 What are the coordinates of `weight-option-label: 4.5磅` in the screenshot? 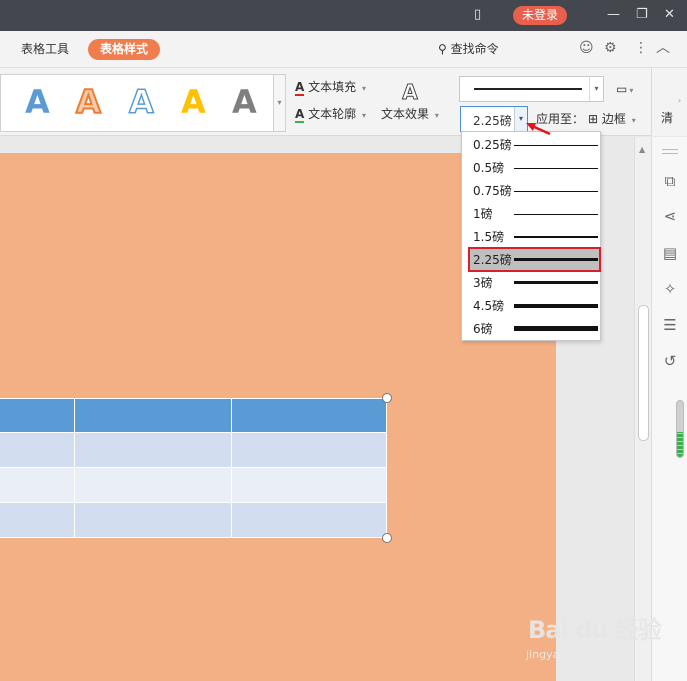 It's located at (489, 306).